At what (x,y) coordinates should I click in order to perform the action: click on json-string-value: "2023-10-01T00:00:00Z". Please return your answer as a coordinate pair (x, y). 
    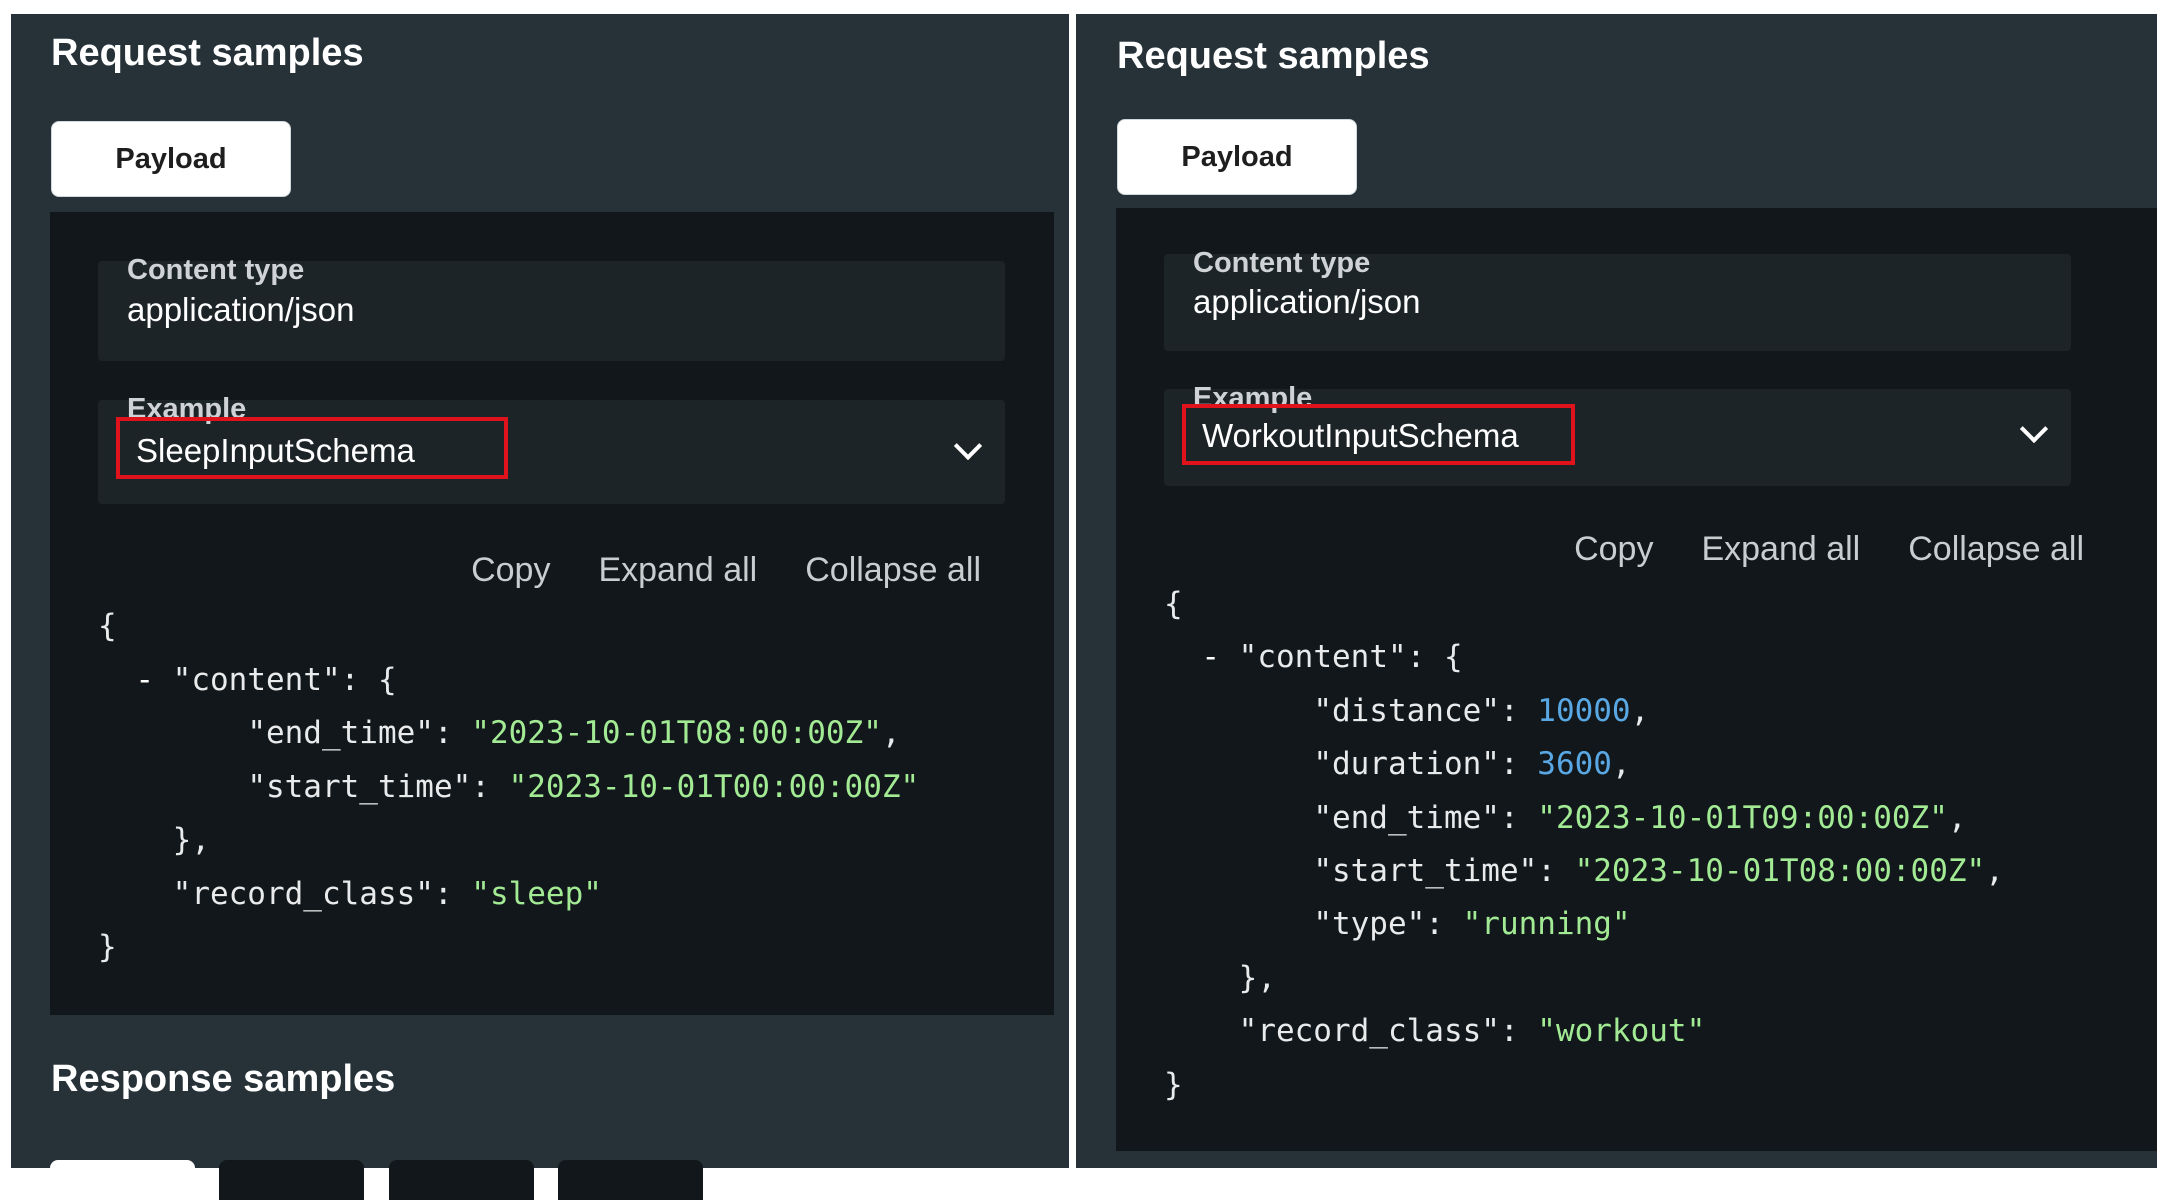
    Looking at the image, I should click on (714, 786).